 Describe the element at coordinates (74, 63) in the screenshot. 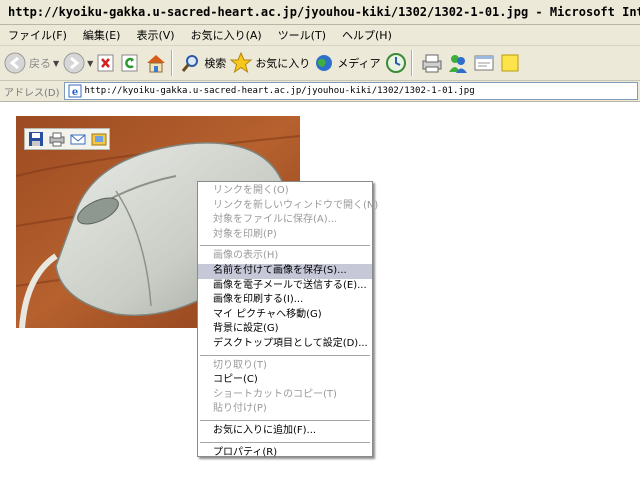

I see `forward-arrow-icon` at that location.